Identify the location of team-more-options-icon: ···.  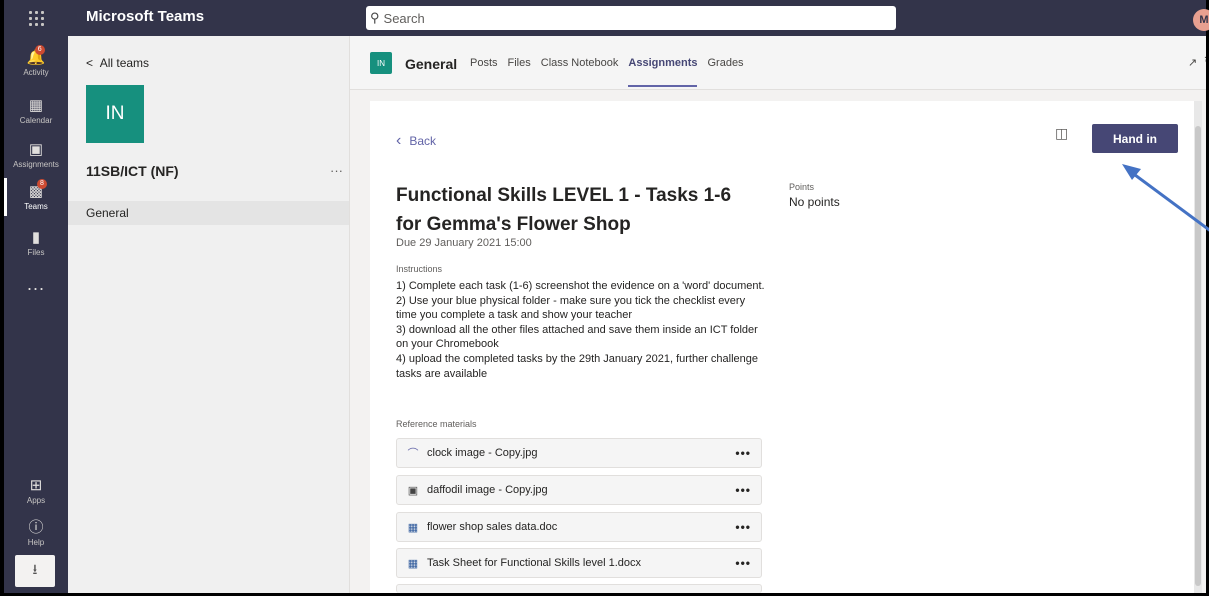
(336, 170).